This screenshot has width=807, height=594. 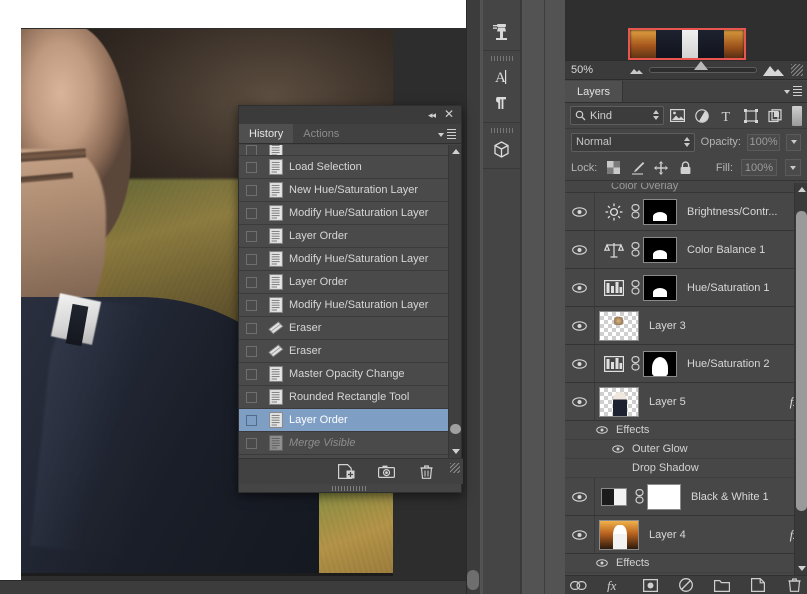 What do you see at coordinates (386, 472) in the screenshot?
I see `create-snapshot-button` at bounding box center [386, 472].